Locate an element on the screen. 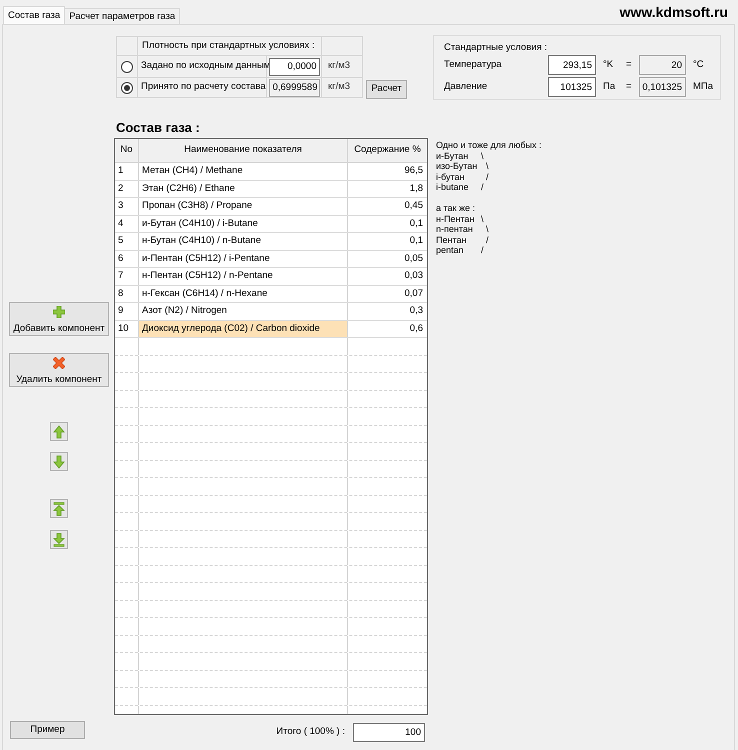 The height and width of the screenshot is (750, 738). converted-value-field: 0,101325 is located at coordinates (662, 87).